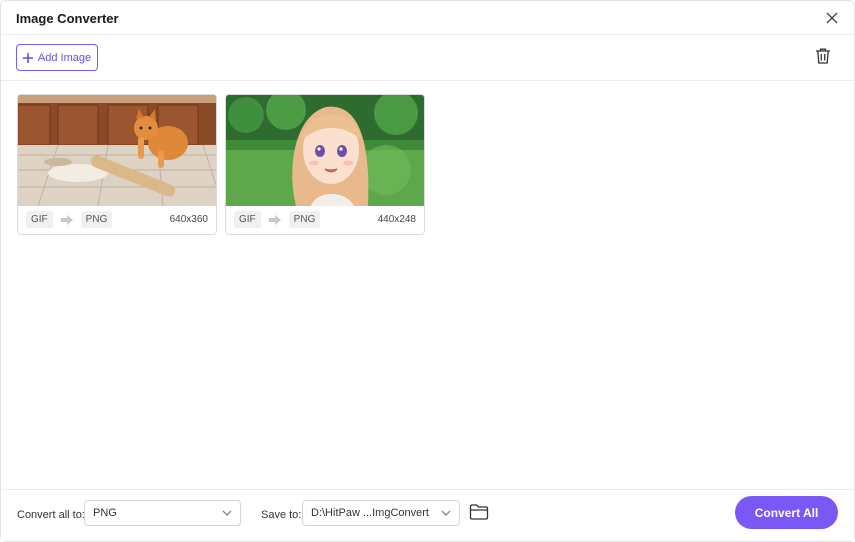 Image resolution: width=855 pixels, height=542 pixels. I want to click on folder-icon, so click(479, 512).